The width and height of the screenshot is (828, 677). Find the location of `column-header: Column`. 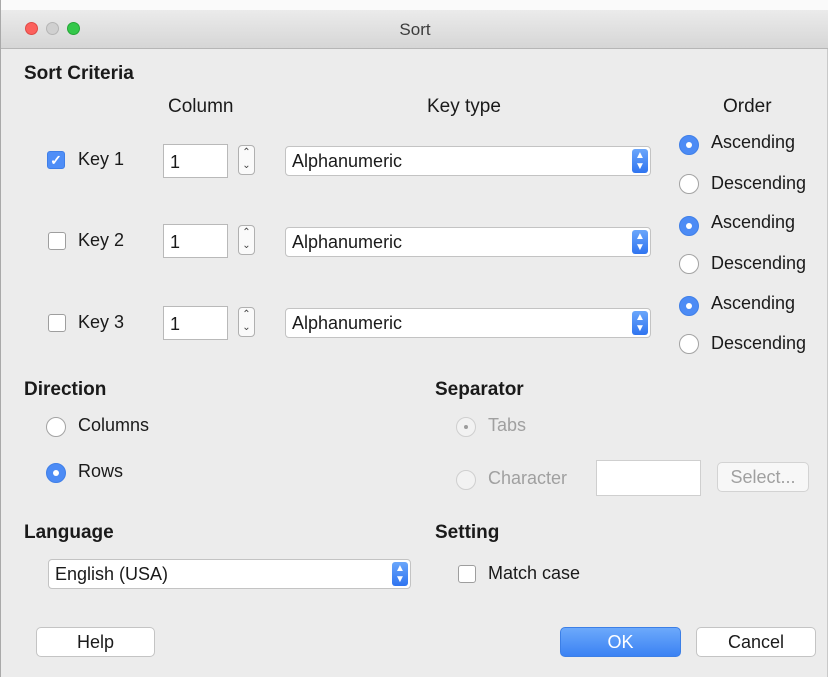

column-header: Column is located at coordinates (201, 106).